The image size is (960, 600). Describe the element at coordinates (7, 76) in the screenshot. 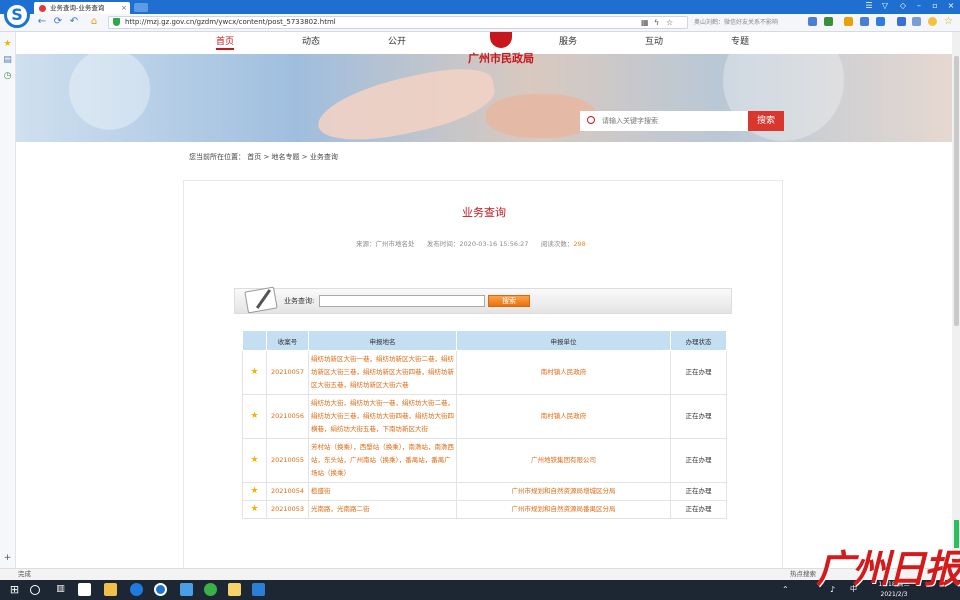

I see `history-icon: ◷` at that location.